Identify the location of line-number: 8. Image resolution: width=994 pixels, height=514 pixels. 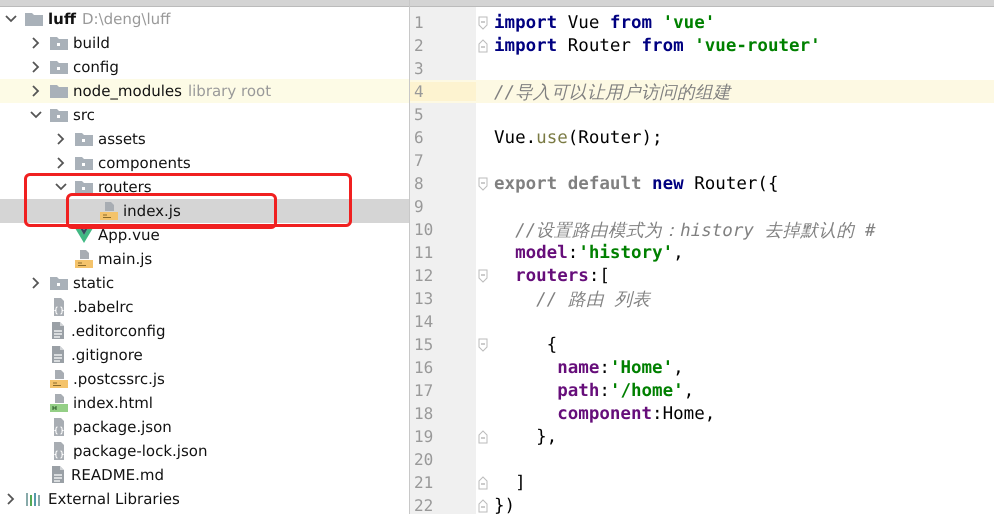
(419, 183).